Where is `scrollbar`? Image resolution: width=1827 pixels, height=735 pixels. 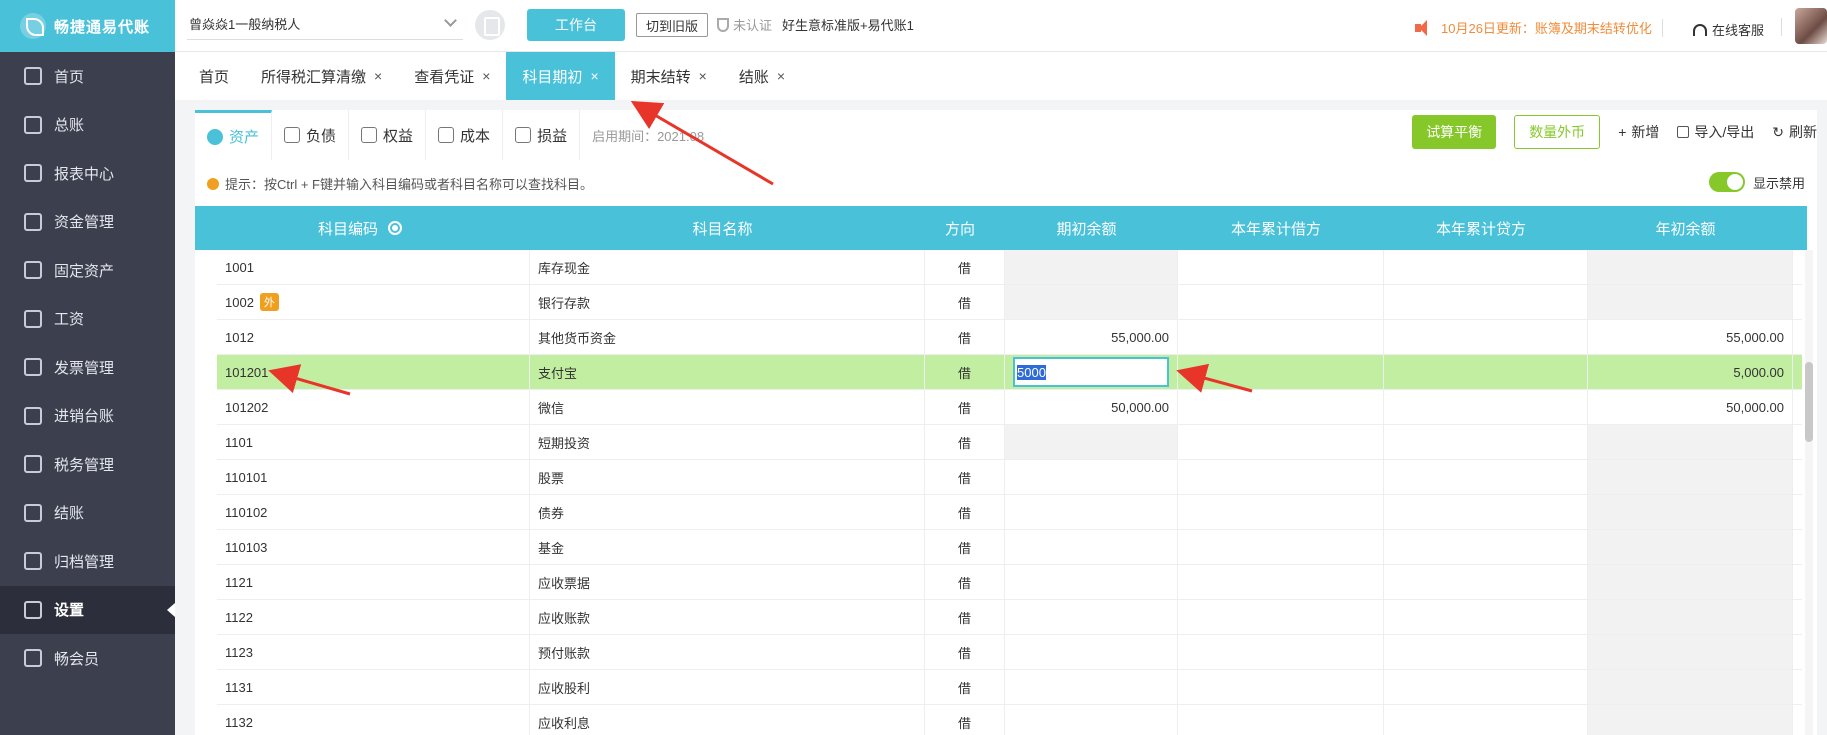
scrollbar is located at coordinates (1809, 492).